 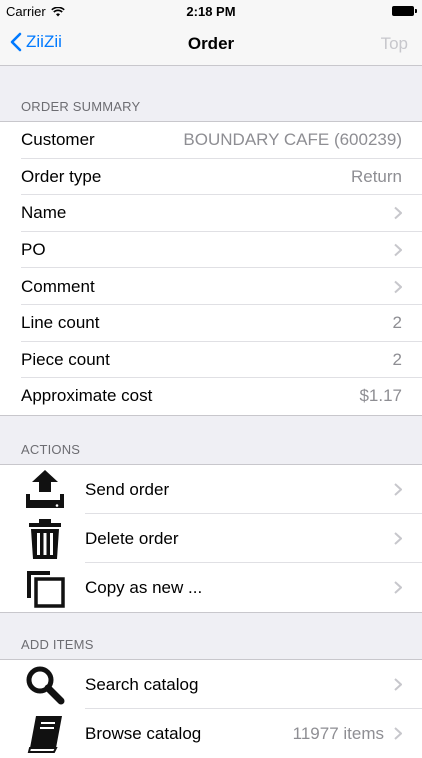 I want to click on browse-catalog-row: Browse catalog 11977 items, so click(x=211, y=733).